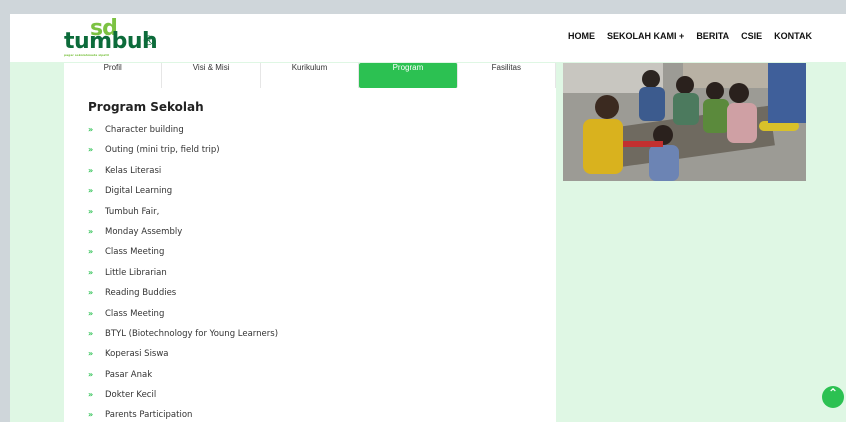 The width and height of the screenshot is (846, 422). I want to click on nav-kontak: KONTAK, so click(793, 36).